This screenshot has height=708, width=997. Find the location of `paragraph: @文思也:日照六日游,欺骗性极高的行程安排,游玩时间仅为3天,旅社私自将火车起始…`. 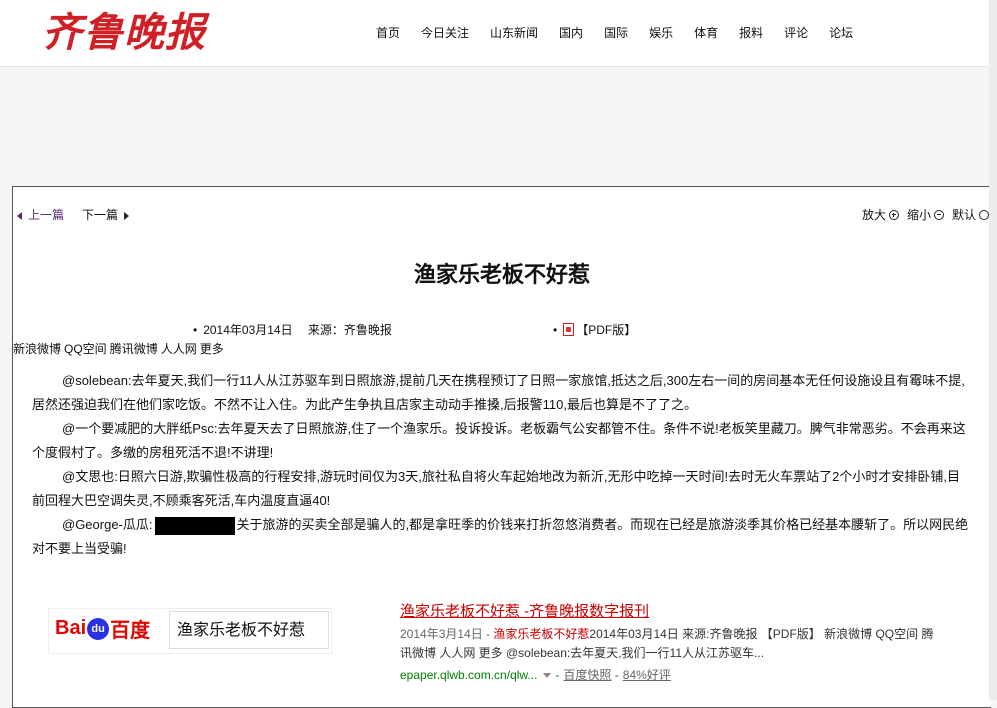

paragraph: @文思也:日照六日游,欺骗性极高的行程安排,游玩时间仅为3天,旅社私自将火车起始… is located at coordinates (496, 488).